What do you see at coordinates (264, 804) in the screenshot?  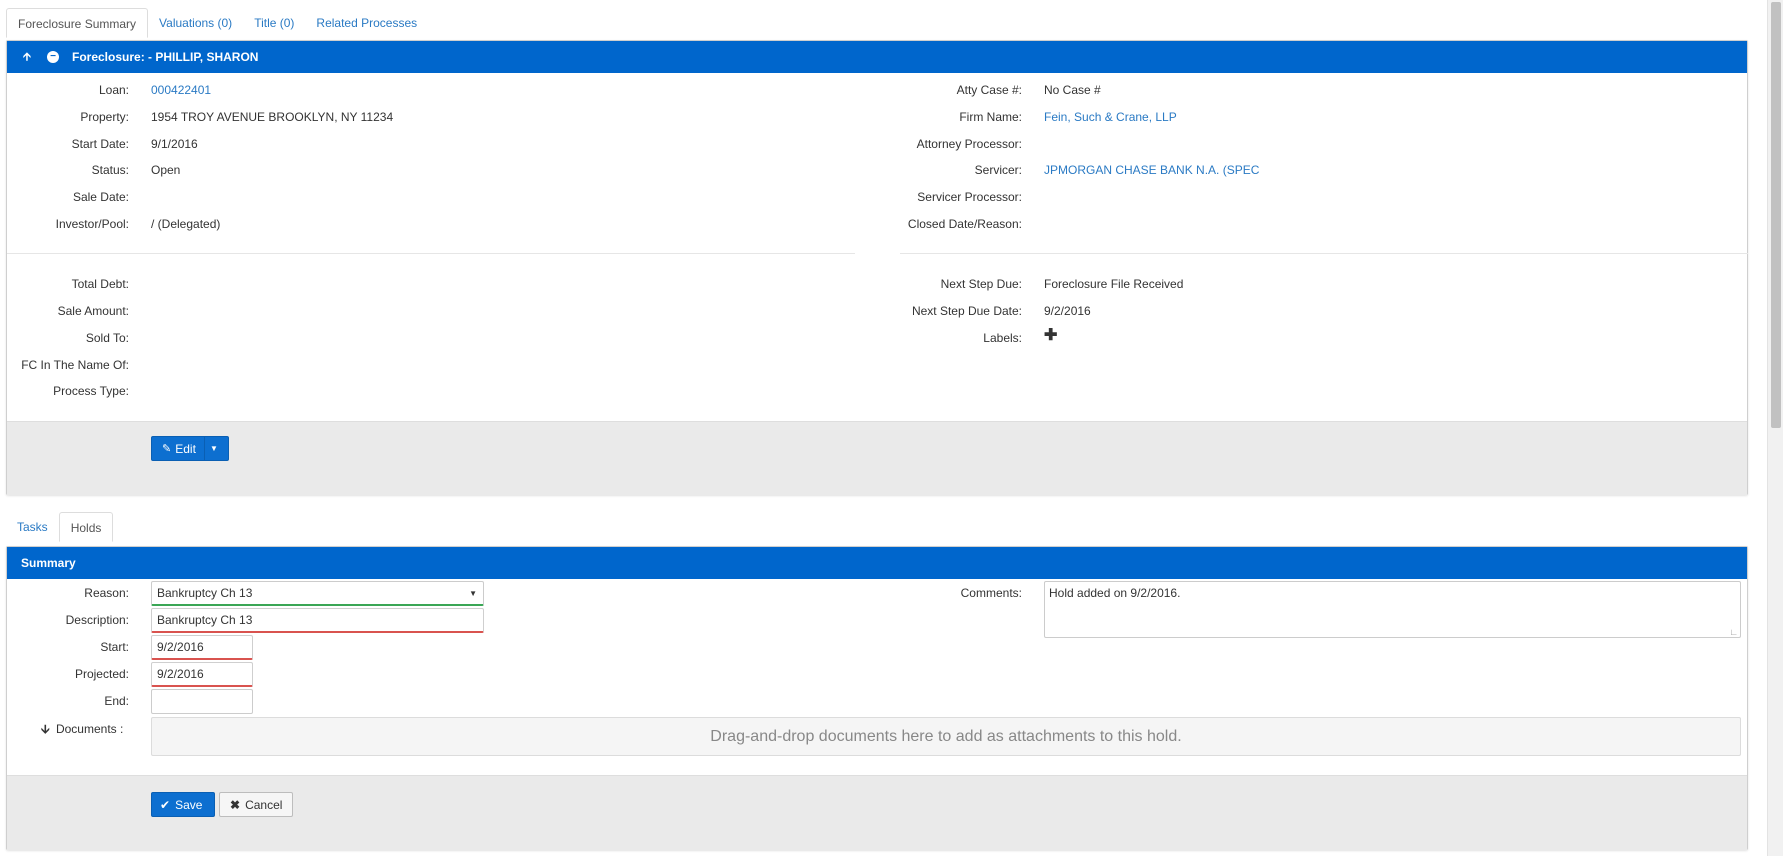 I see `cancel-button-label: Cancel` at bounding box center [264, 804].